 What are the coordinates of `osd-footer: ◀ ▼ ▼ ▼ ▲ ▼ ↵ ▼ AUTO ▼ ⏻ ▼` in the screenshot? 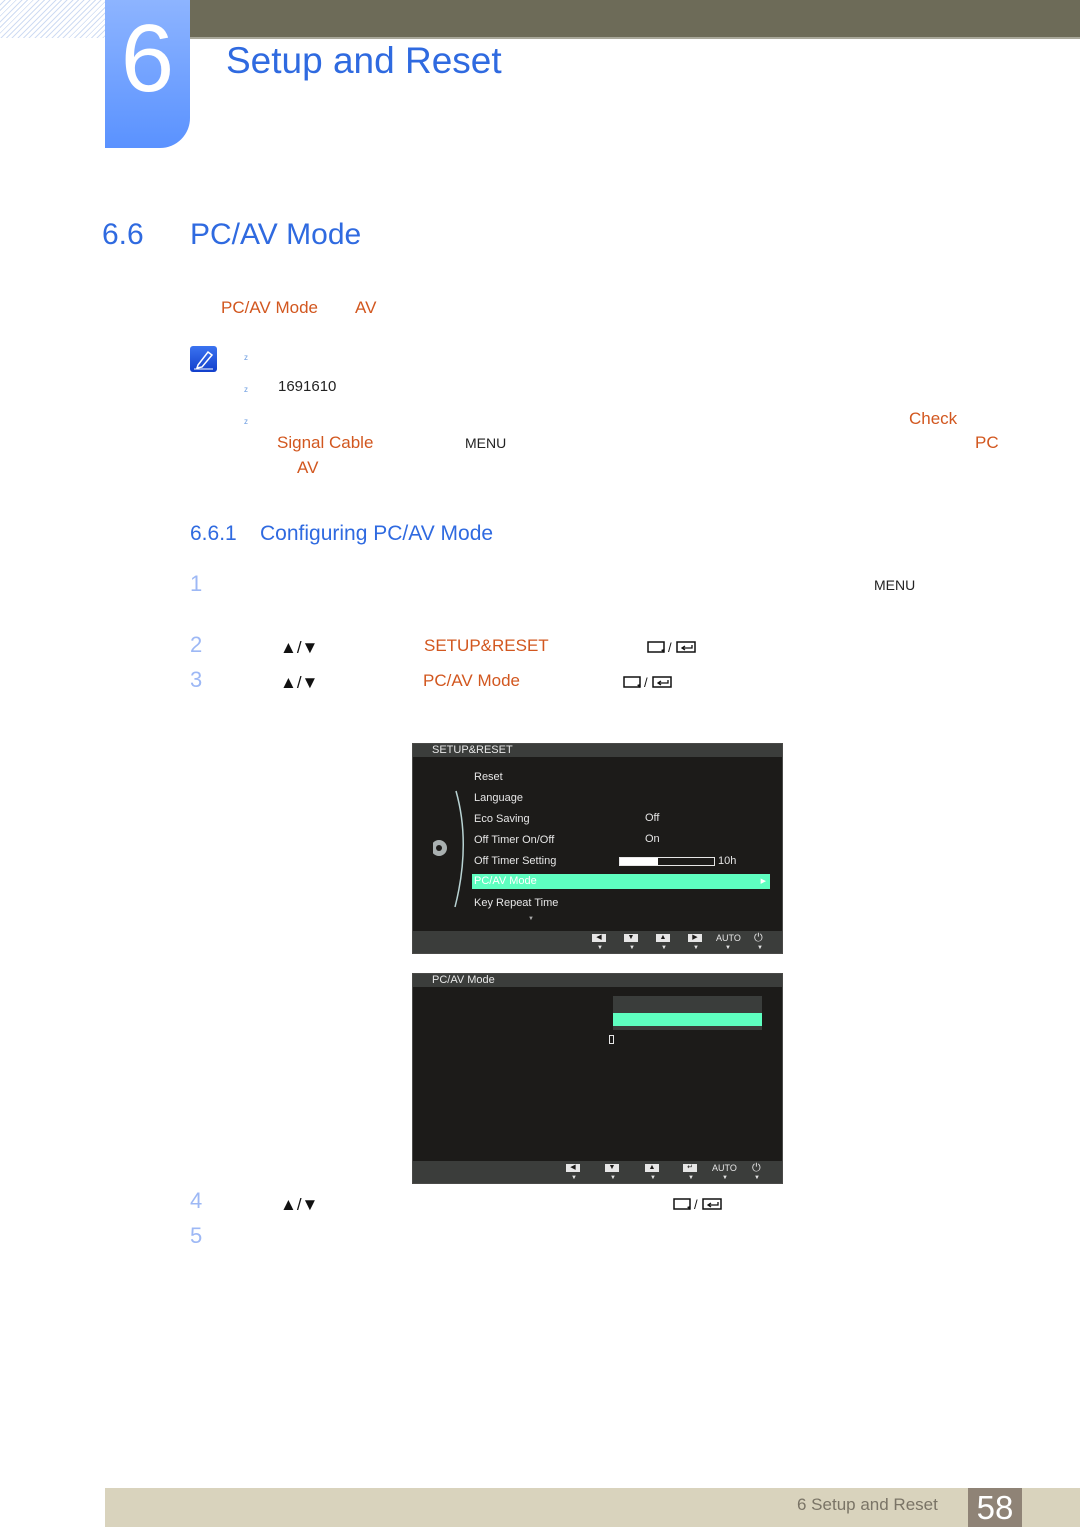 It's located at (597, 1172).